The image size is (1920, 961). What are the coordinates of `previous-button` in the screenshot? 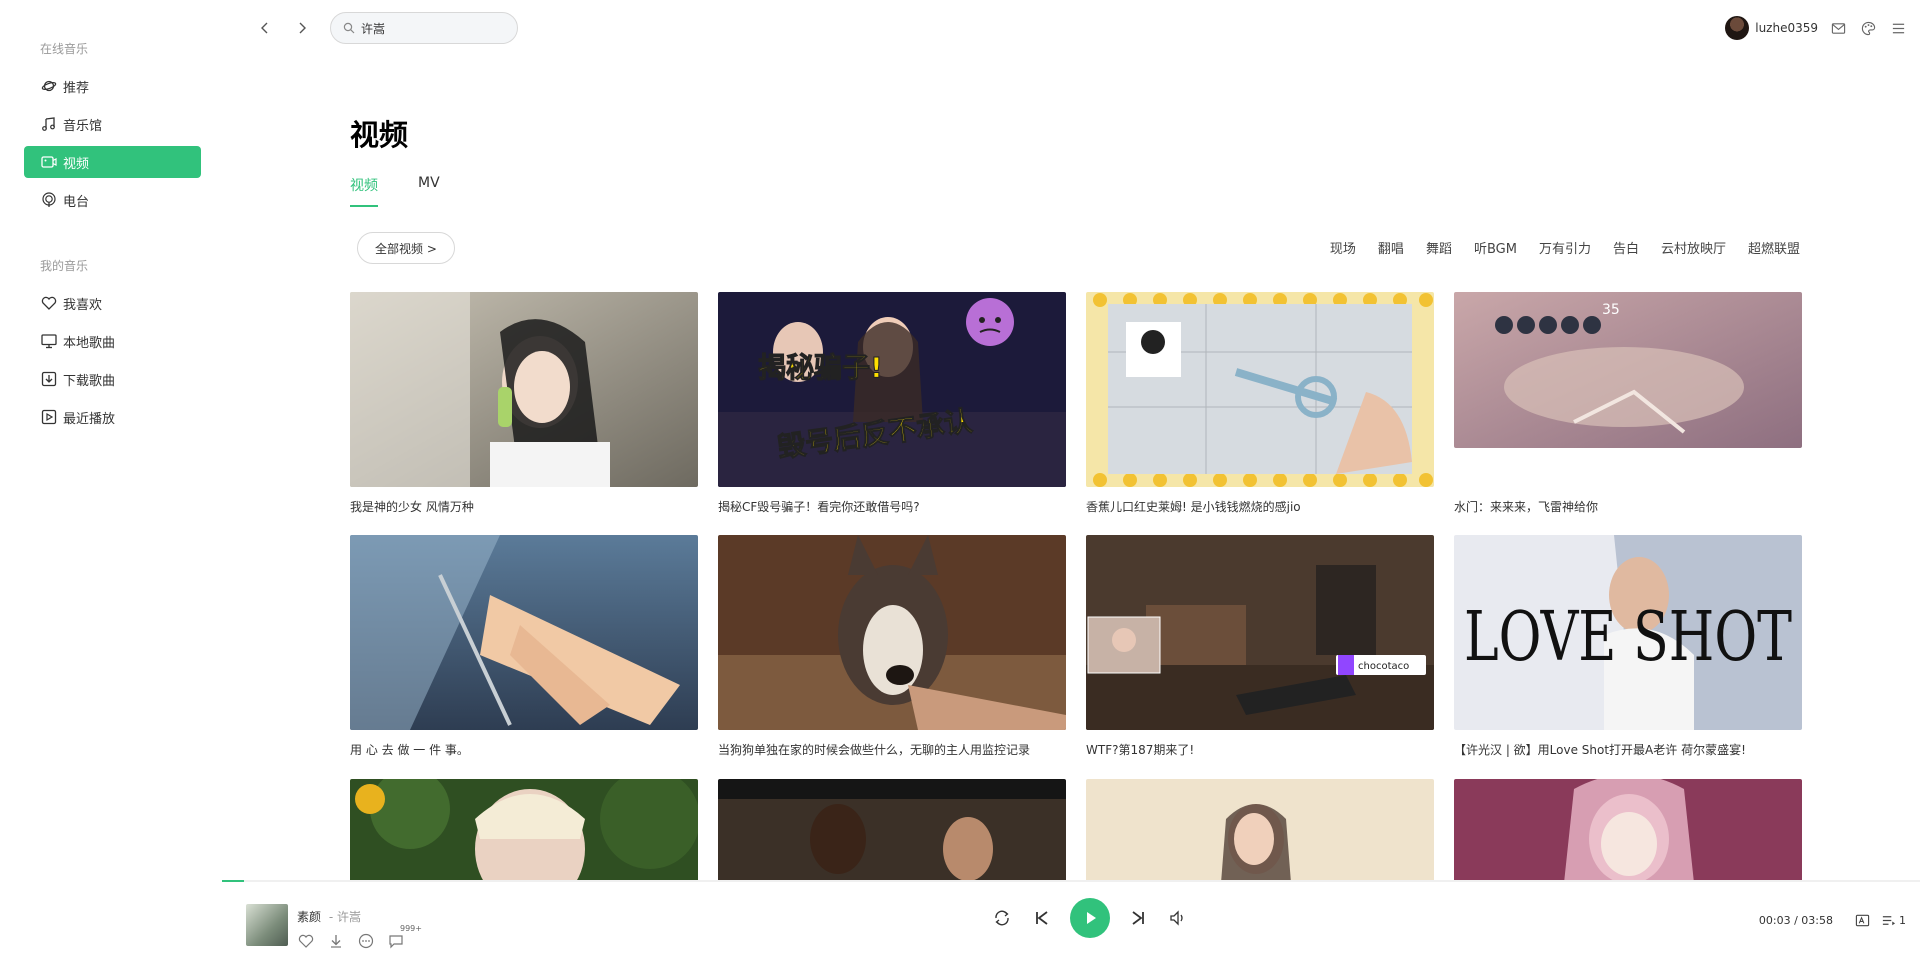 It's located at (1042, 918).